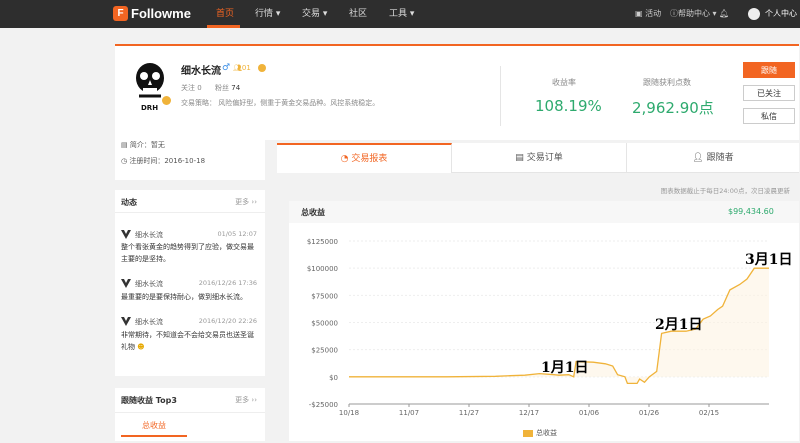  What do you see at coordinates (324, 324) in the screenshot?
I see `y-tick-label: $50000` at bounding box center [324, 324].